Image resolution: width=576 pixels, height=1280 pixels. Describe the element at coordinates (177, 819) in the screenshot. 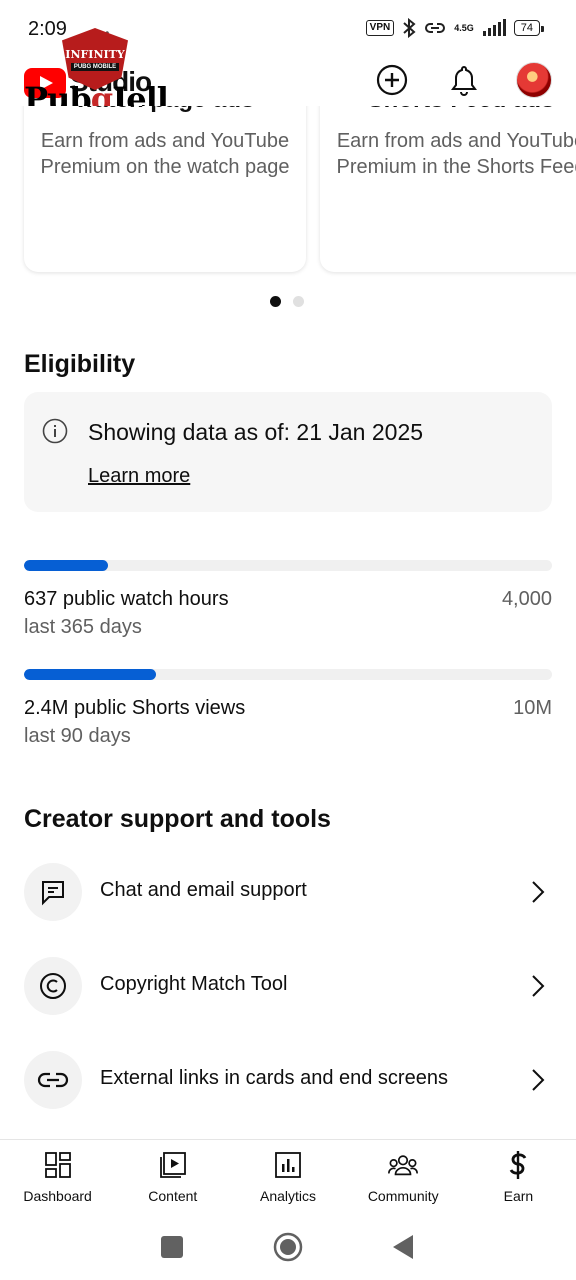

I see `tools-title: Creator support and tools` at that location.